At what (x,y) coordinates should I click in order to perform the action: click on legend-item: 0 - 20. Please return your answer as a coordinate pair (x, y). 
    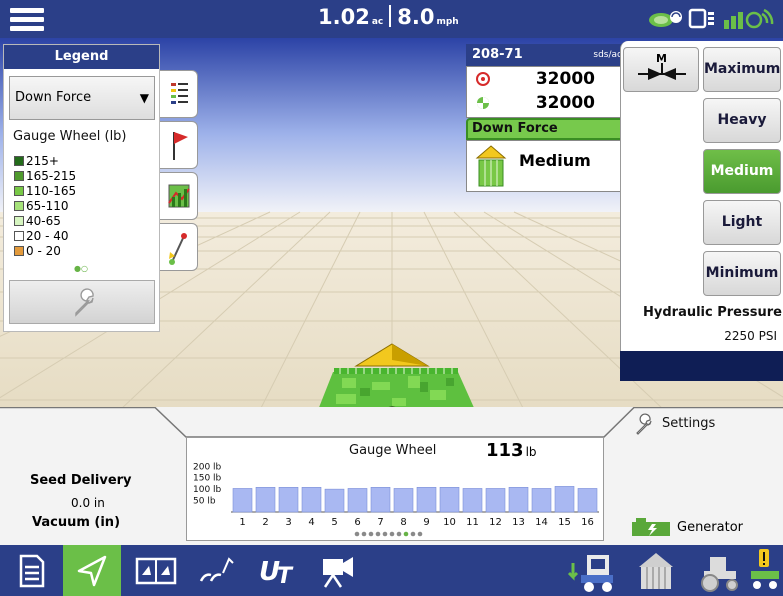
    Looking at the image, I should click on (45, 251).